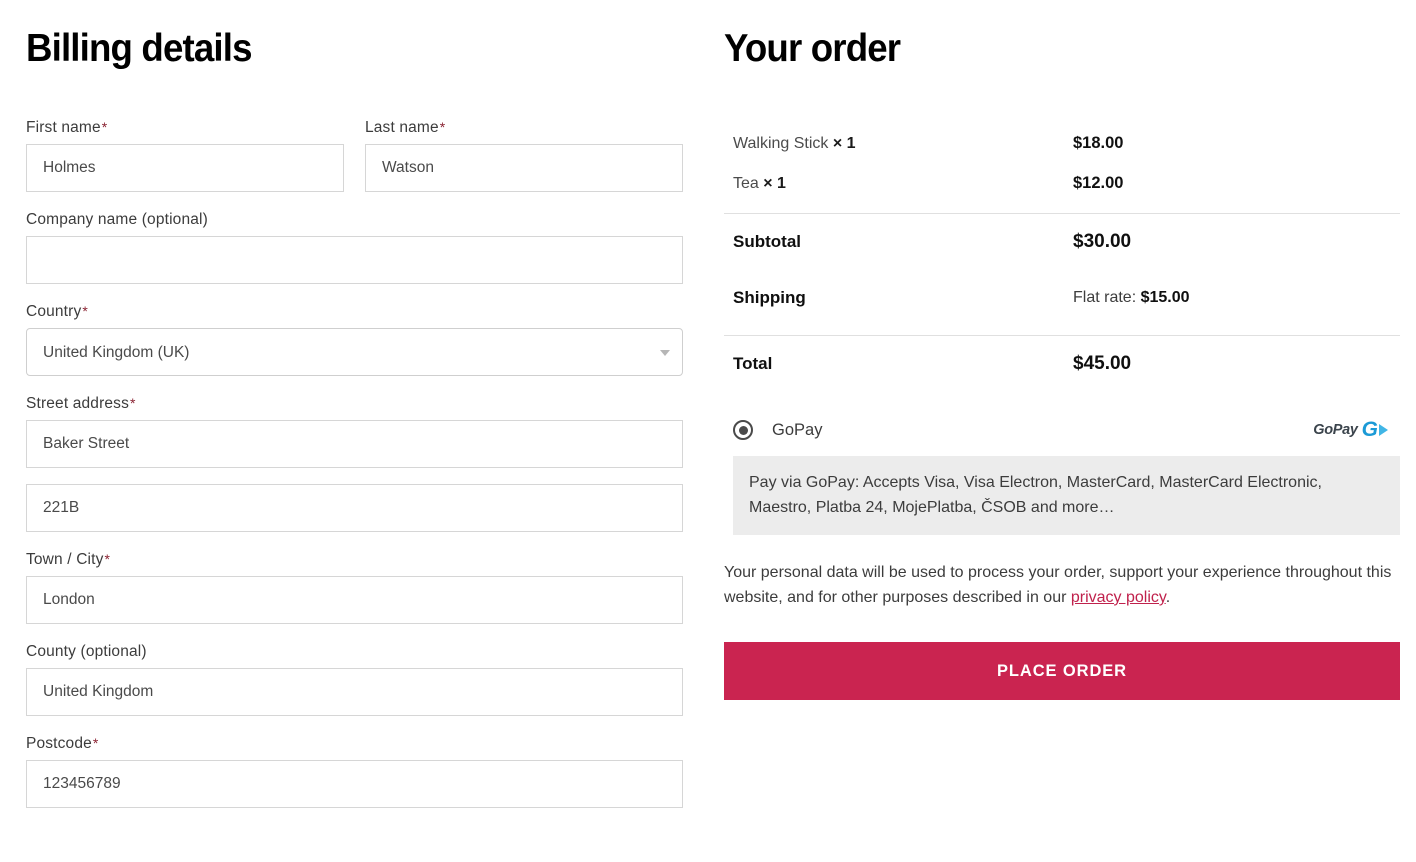 The height and width of the screenshot is (862, 1416). I want to click on first-name-field: First name*, so click(185, 155).